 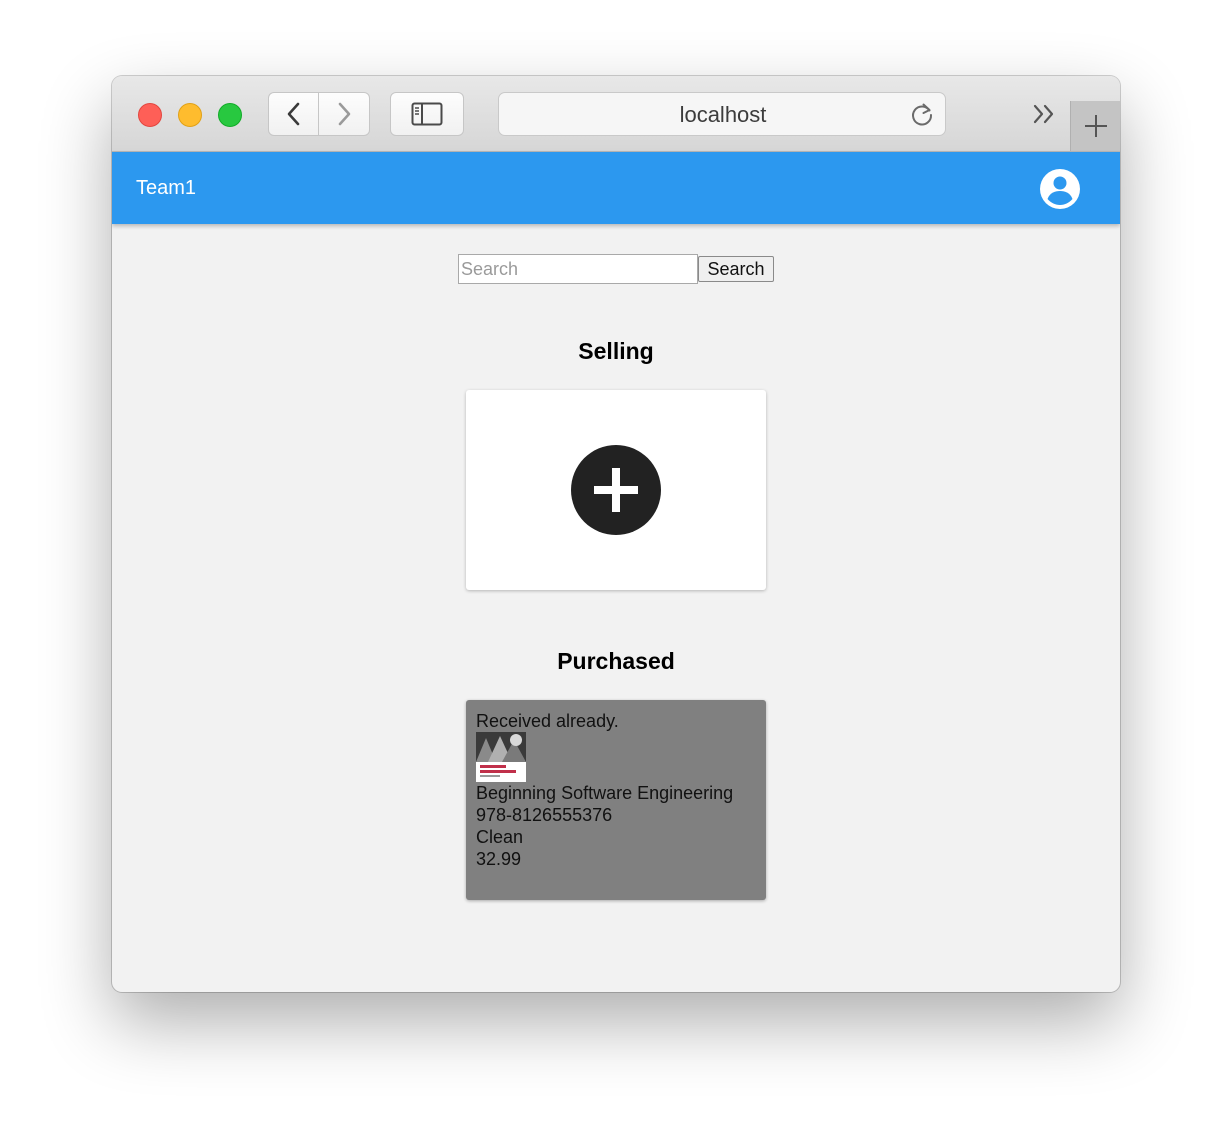 I want to click on chevron-left-icon, so click(x=293, y=114).